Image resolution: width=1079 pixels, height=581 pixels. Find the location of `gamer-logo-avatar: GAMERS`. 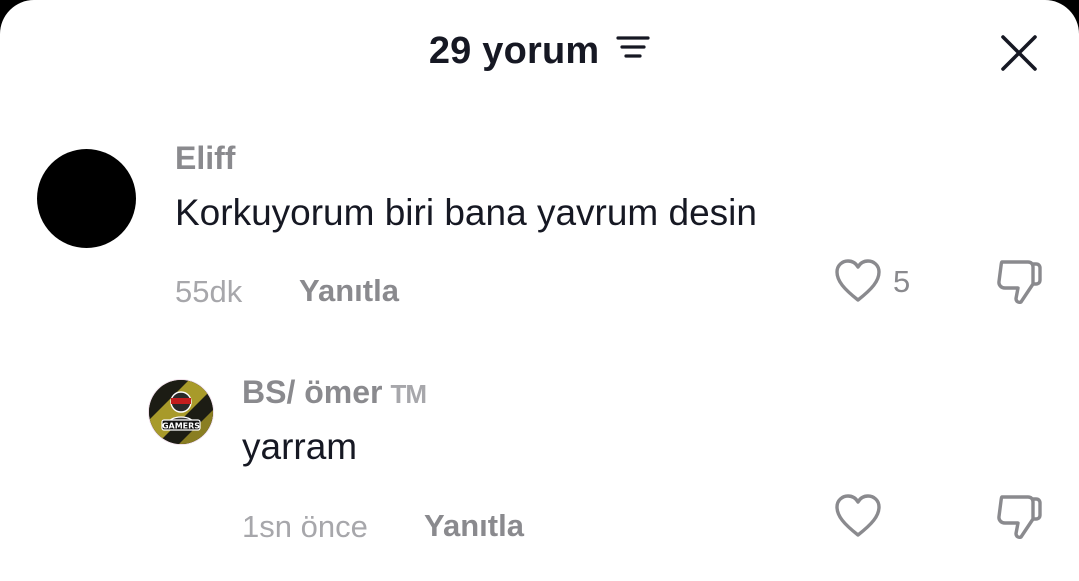

gamer-logo-avatar: GAMERS is located at coordinates (181, 412).